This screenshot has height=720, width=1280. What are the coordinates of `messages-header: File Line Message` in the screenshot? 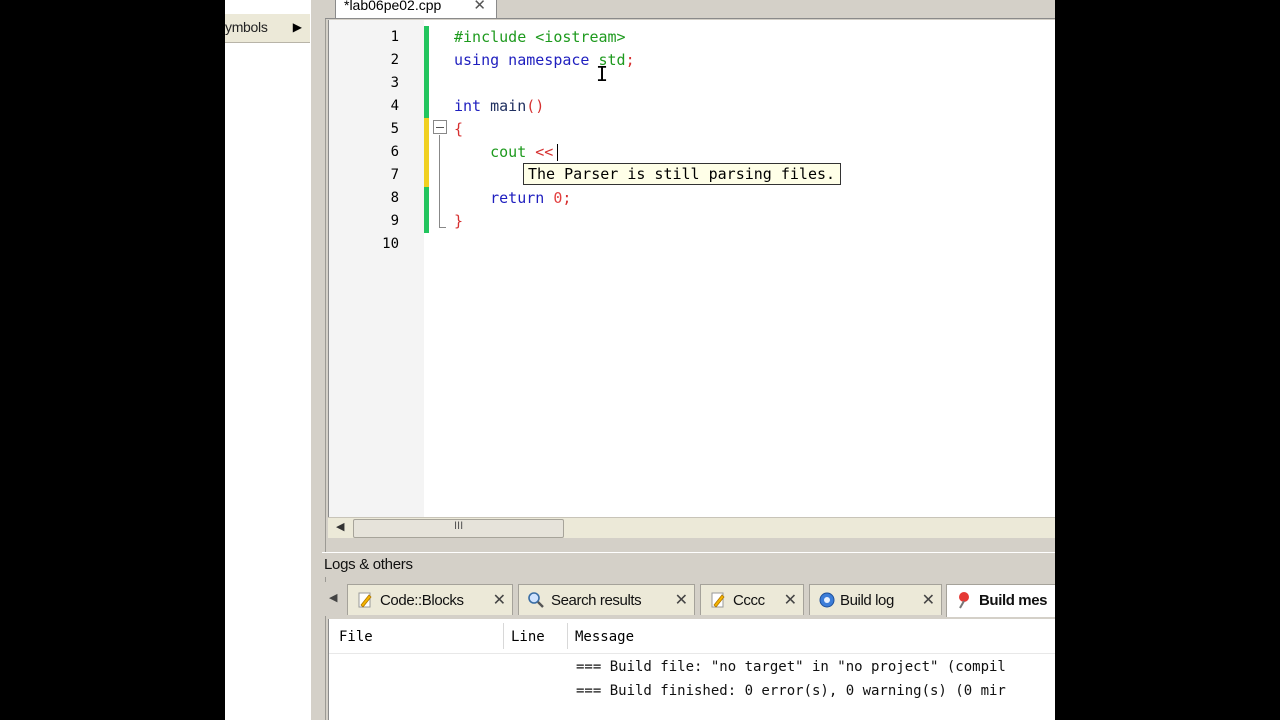 It's located at (692, 636).